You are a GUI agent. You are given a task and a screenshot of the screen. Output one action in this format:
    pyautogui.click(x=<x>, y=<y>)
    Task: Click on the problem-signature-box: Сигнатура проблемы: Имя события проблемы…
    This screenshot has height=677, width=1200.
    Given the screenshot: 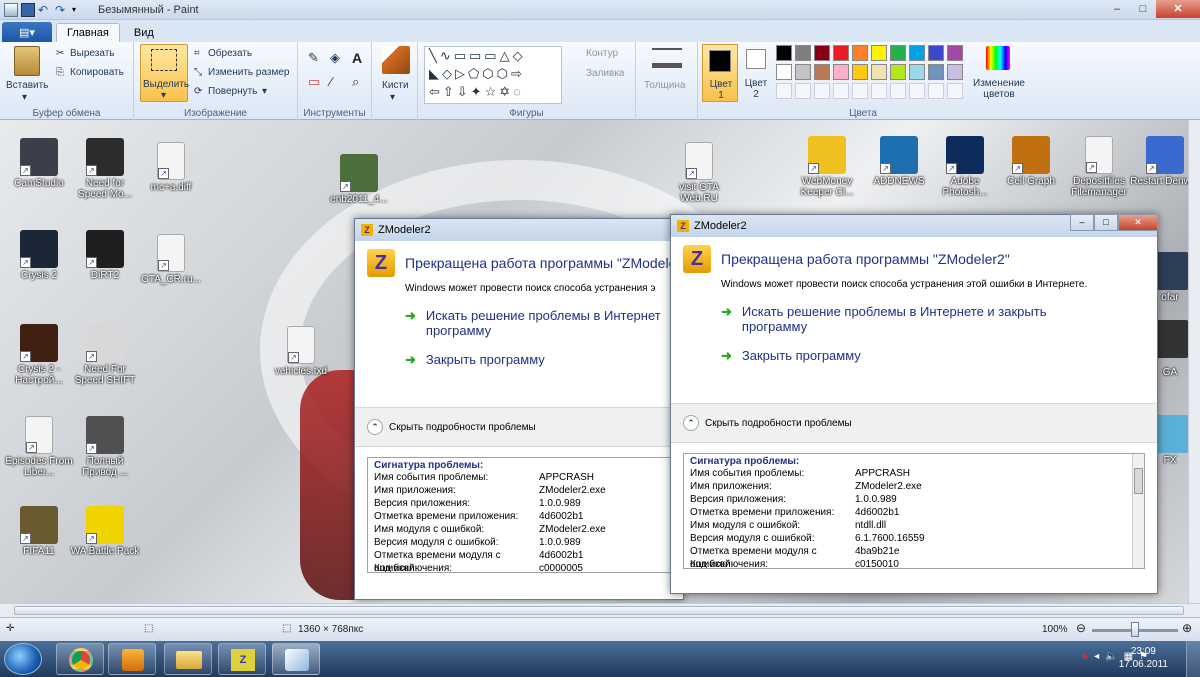 What is the action you would take?
    pyautogui.click(x=519, y=515)
    